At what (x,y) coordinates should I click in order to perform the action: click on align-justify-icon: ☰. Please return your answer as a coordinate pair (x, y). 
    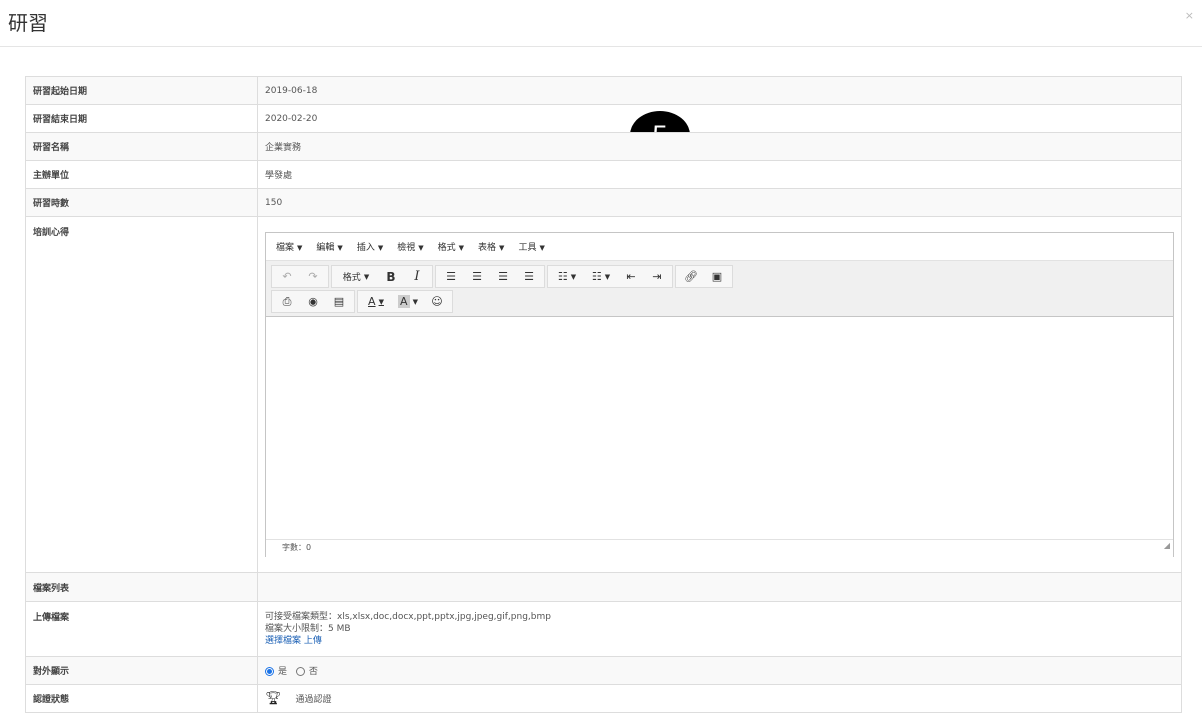
    Looking at the image, I should click on (529, 277).